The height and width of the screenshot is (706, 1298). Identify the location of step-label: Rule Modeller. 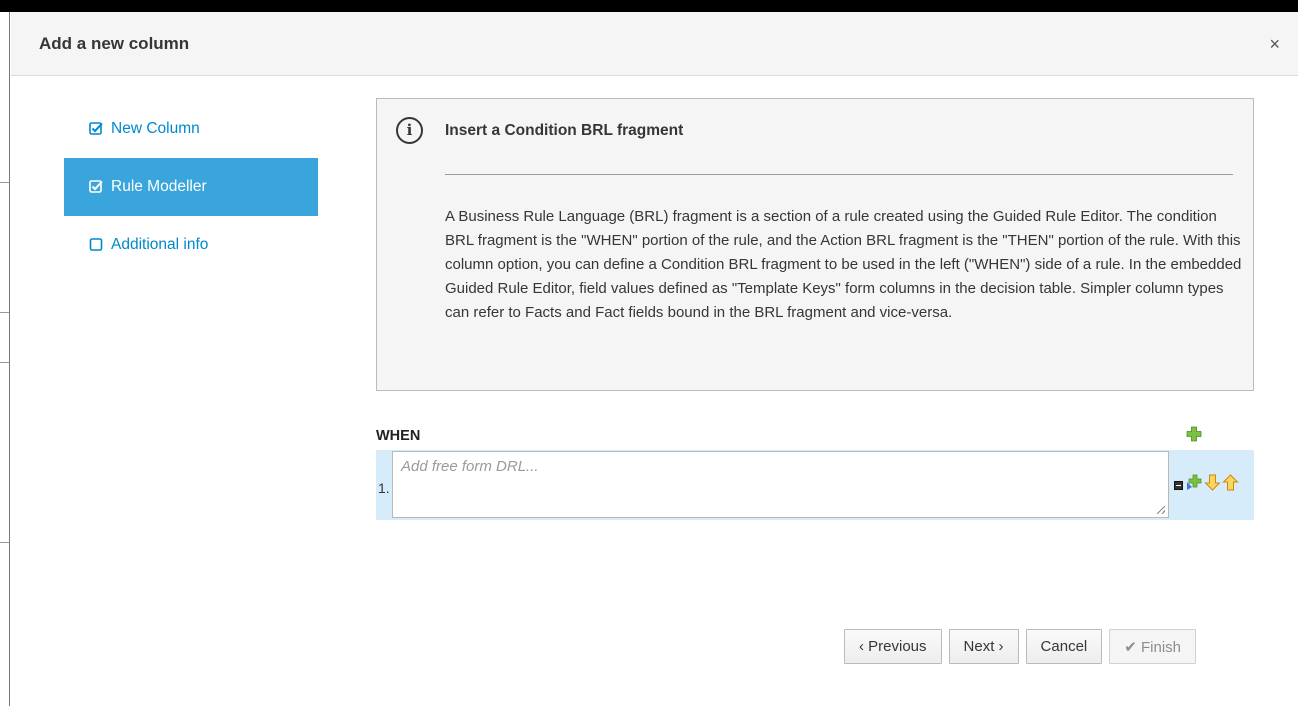
(159, 186).